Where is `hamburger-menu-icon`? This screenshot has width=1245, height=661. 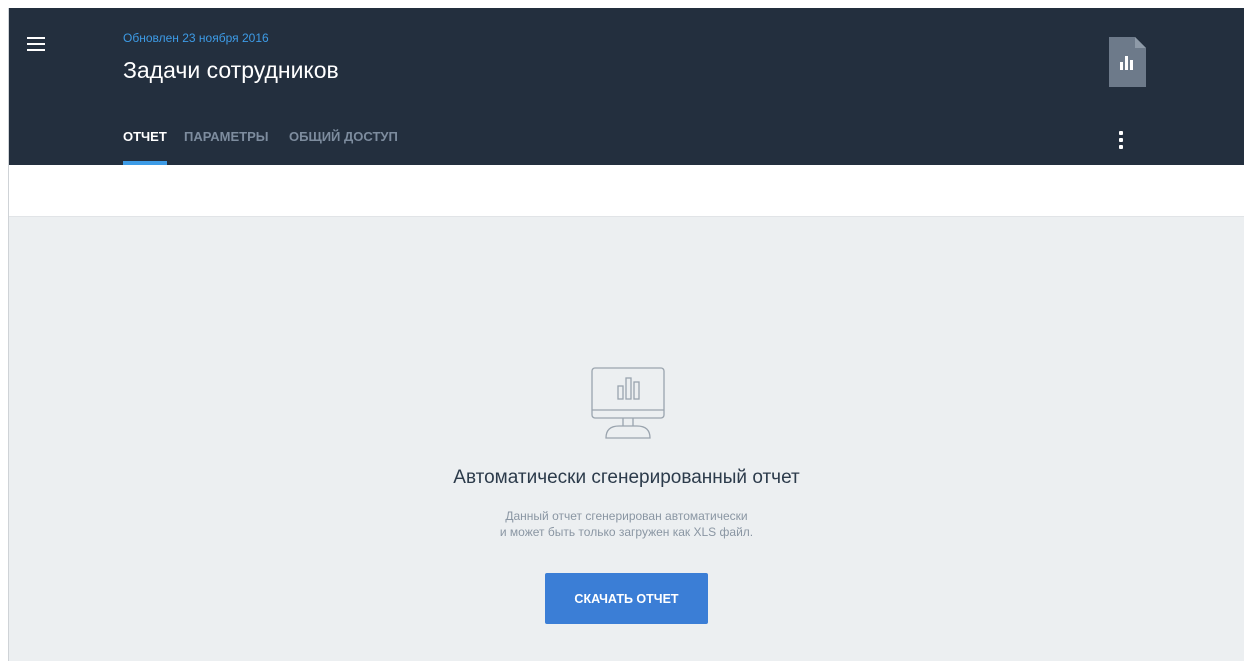
hamburger-menu-icon is located at coordinates (36, 44).